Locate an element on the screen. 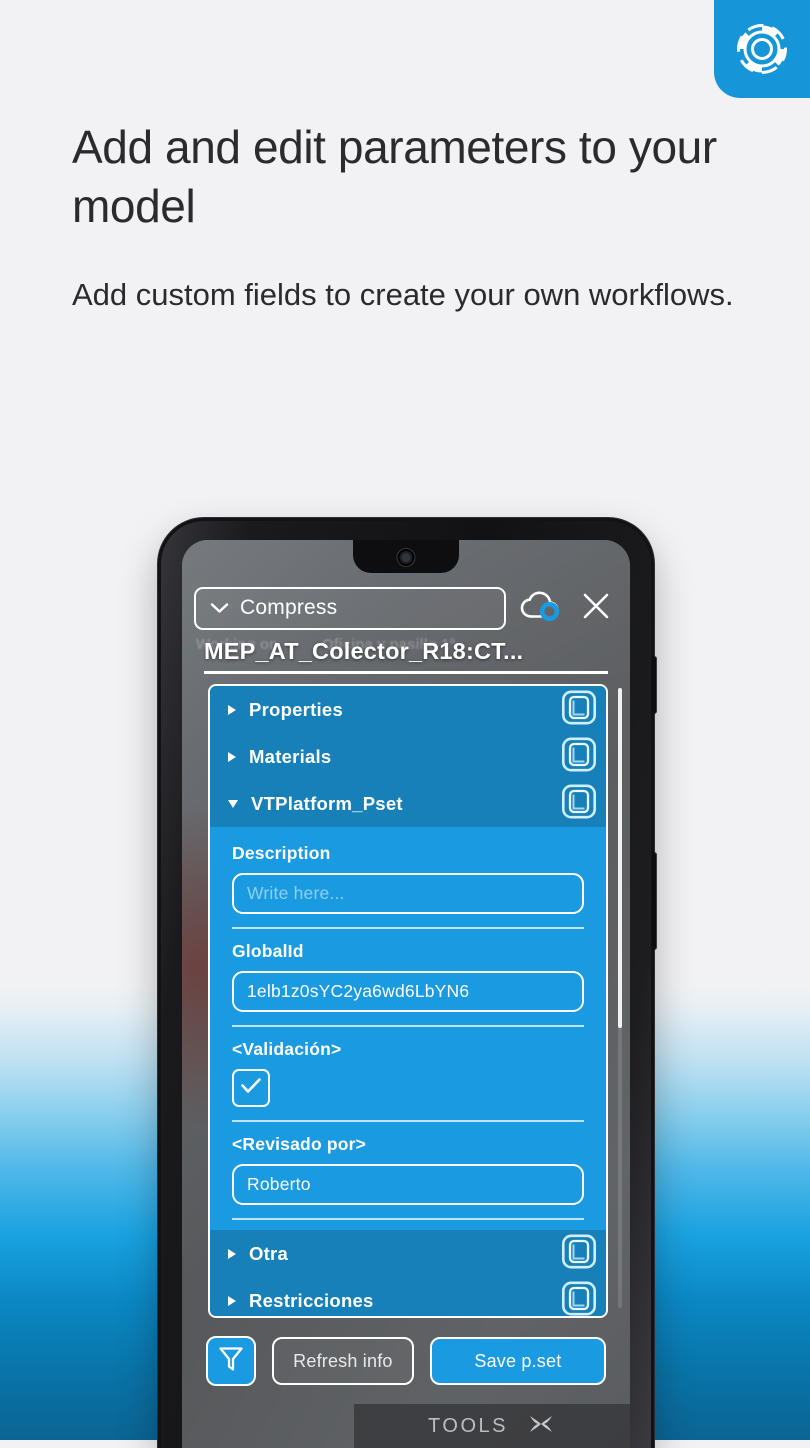  cloud-sync-icon is located at coordinates (540, 608).